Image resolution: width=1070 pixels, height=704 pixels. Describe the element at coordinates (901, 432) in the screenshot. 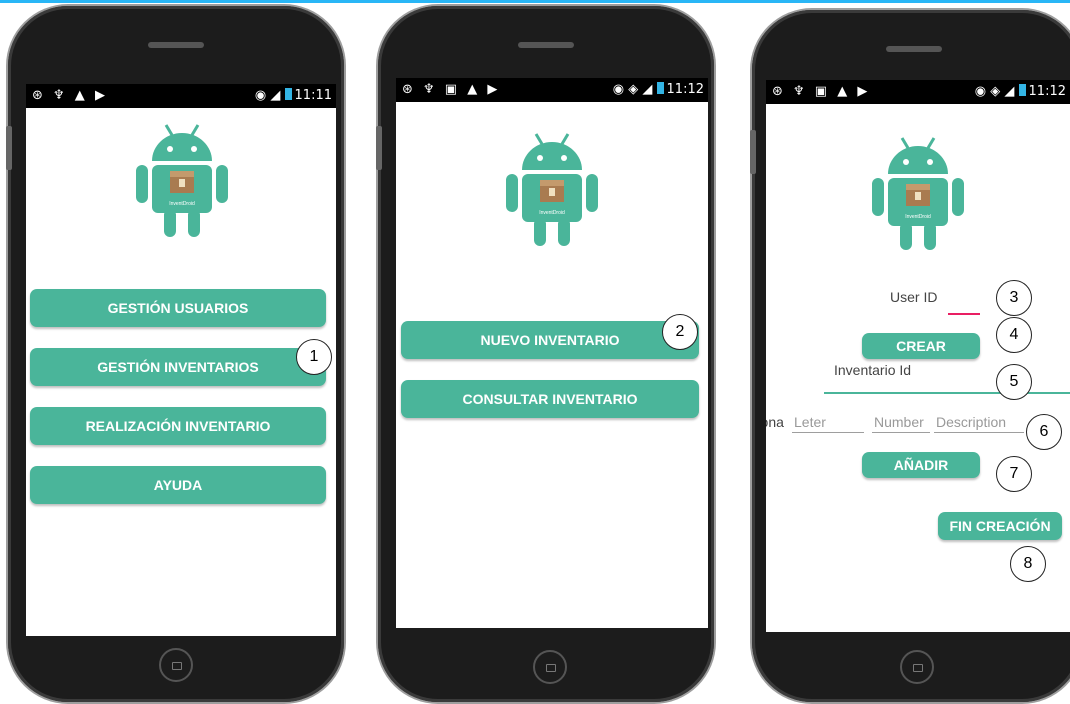

I see `number-field` at that location.